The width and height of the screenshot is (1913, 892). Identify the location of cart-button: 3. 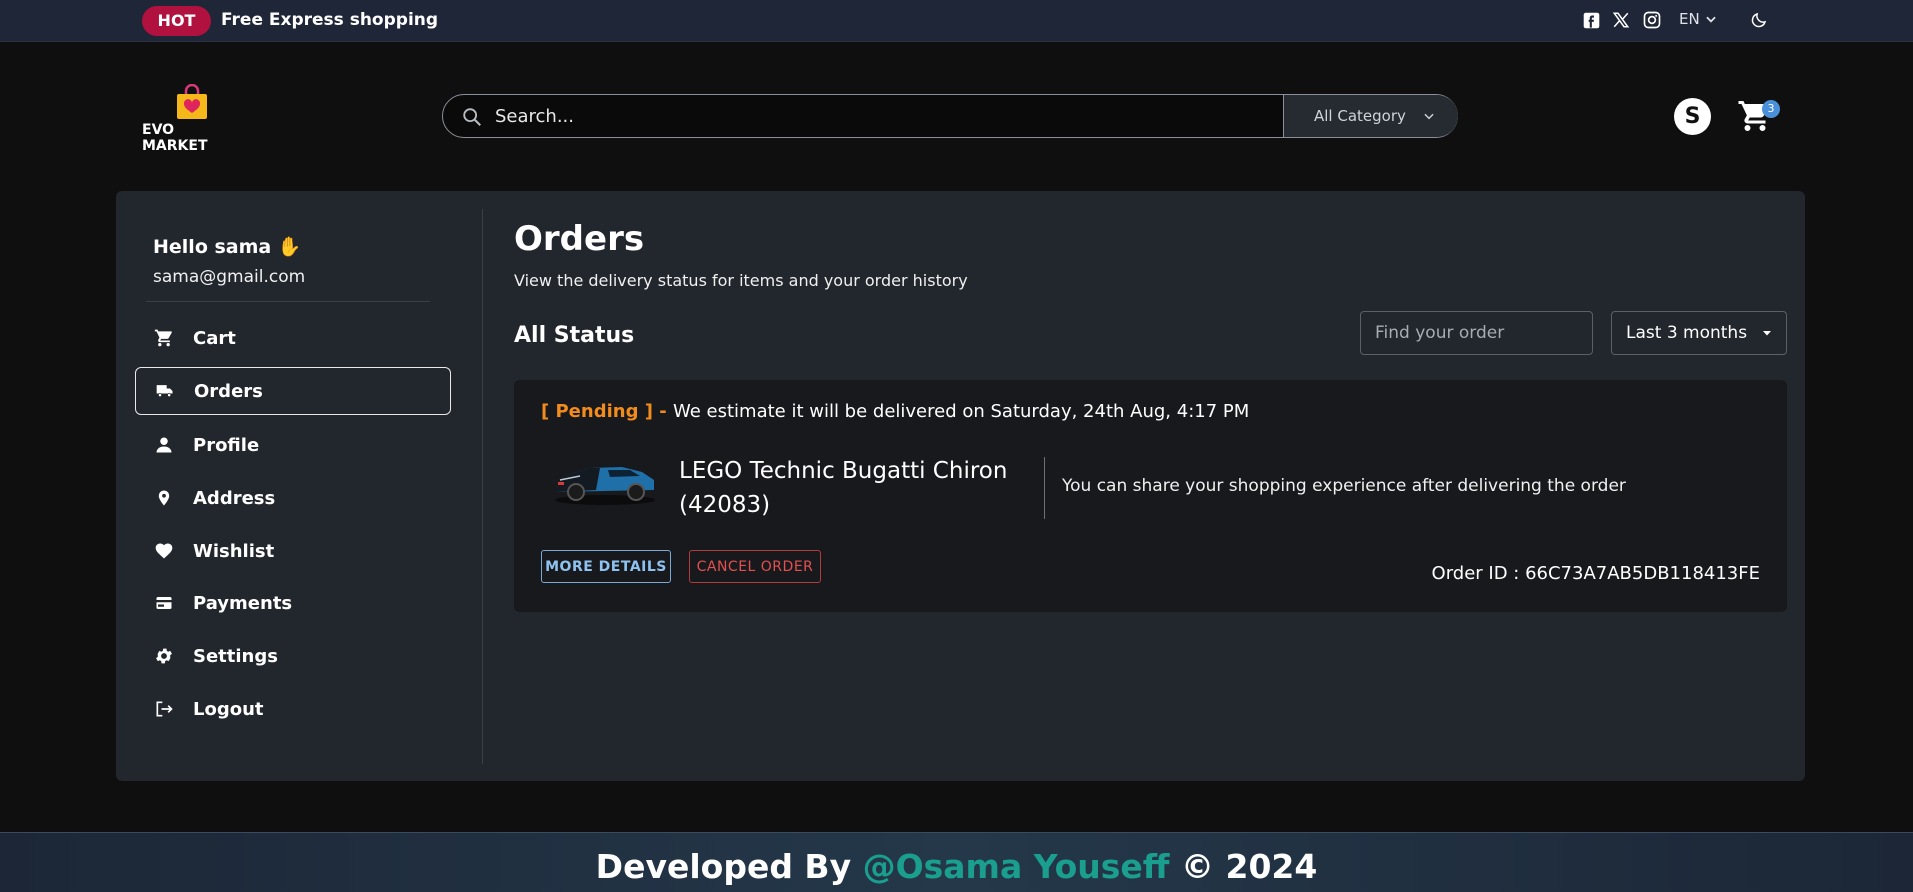
(1758, 116).